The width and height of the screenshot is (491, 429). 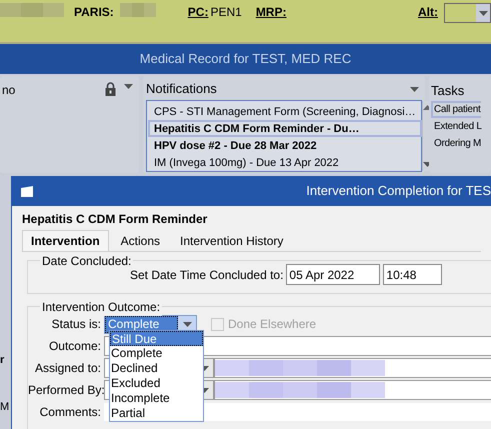 I want to click on field-label: Assigned to:, so click(x=68, y=368).